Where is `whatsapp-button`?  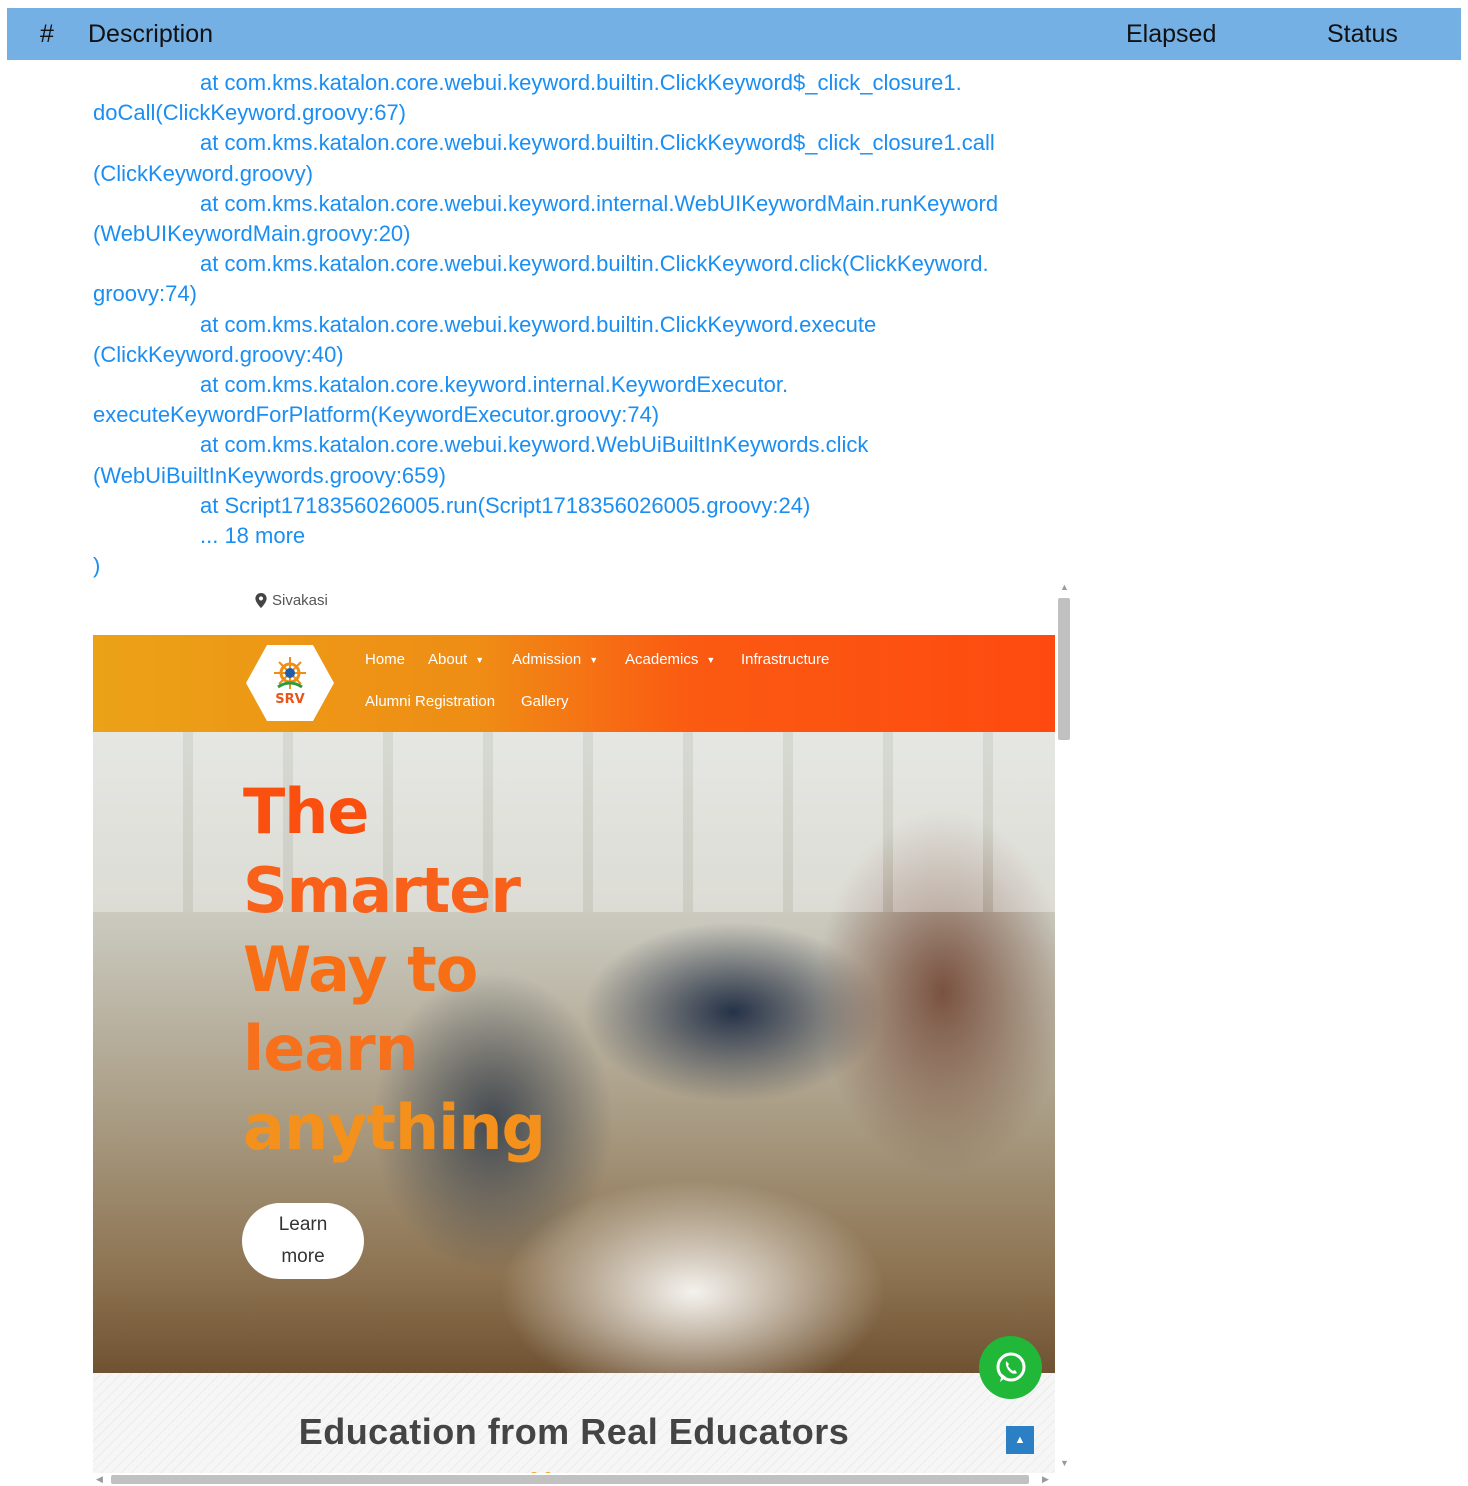
whatsapp-button is located at coordinates (1010, 1367).